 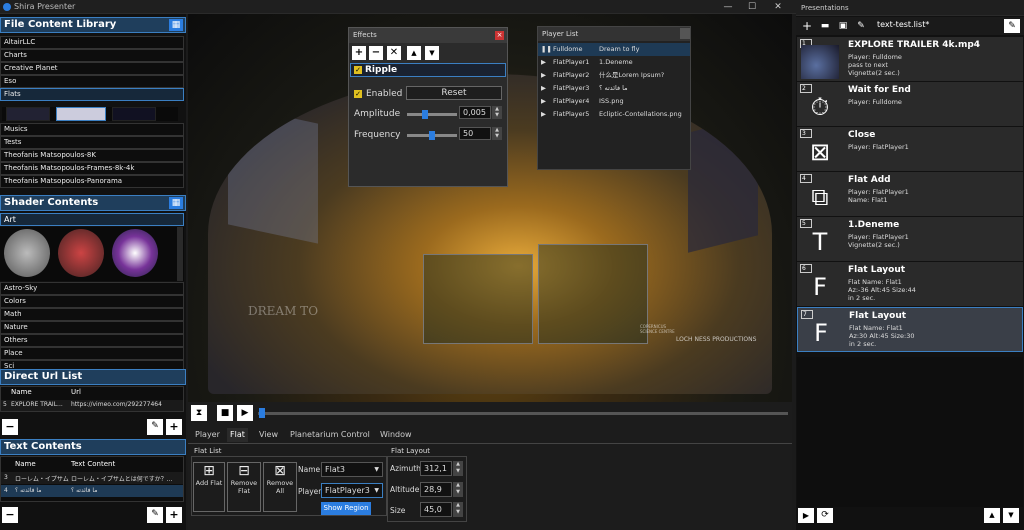 What do you see at coordinates (92, 219) in the screenshot?
I see `shader-selected-category: Art` at bounding box center [92, 219].